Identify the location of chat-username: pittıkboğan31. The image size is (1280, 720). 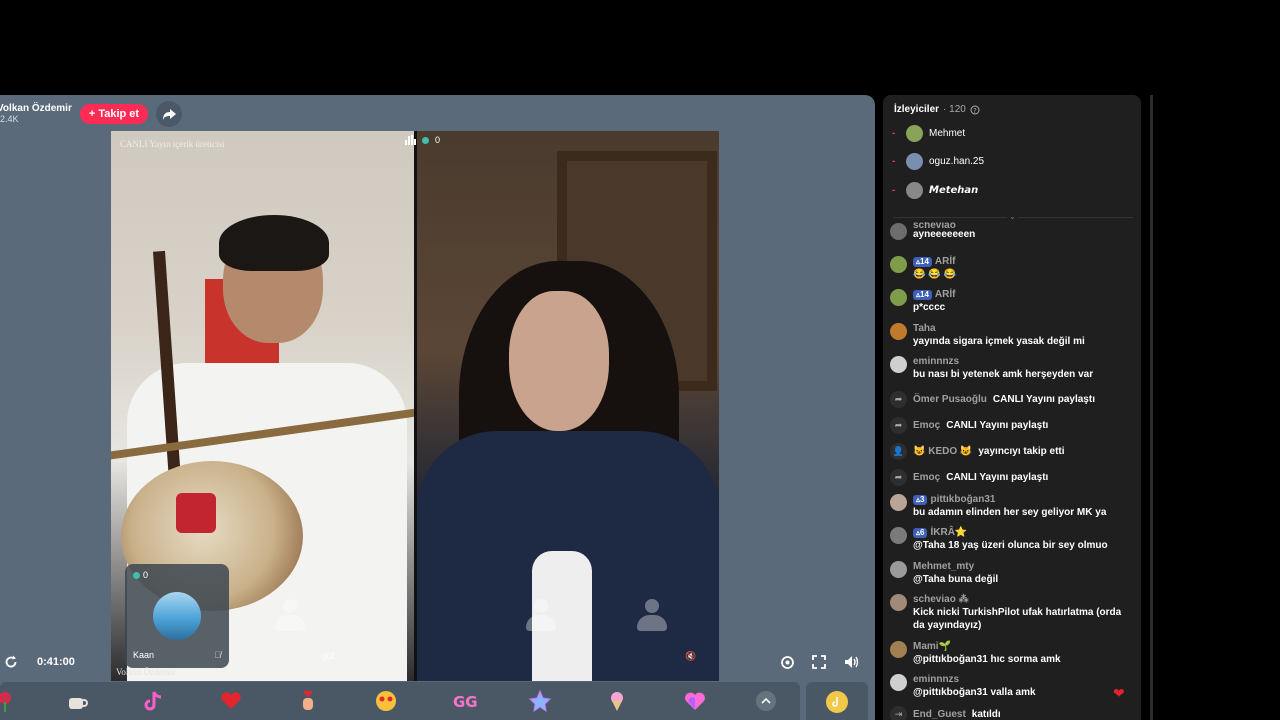
(963, 499).